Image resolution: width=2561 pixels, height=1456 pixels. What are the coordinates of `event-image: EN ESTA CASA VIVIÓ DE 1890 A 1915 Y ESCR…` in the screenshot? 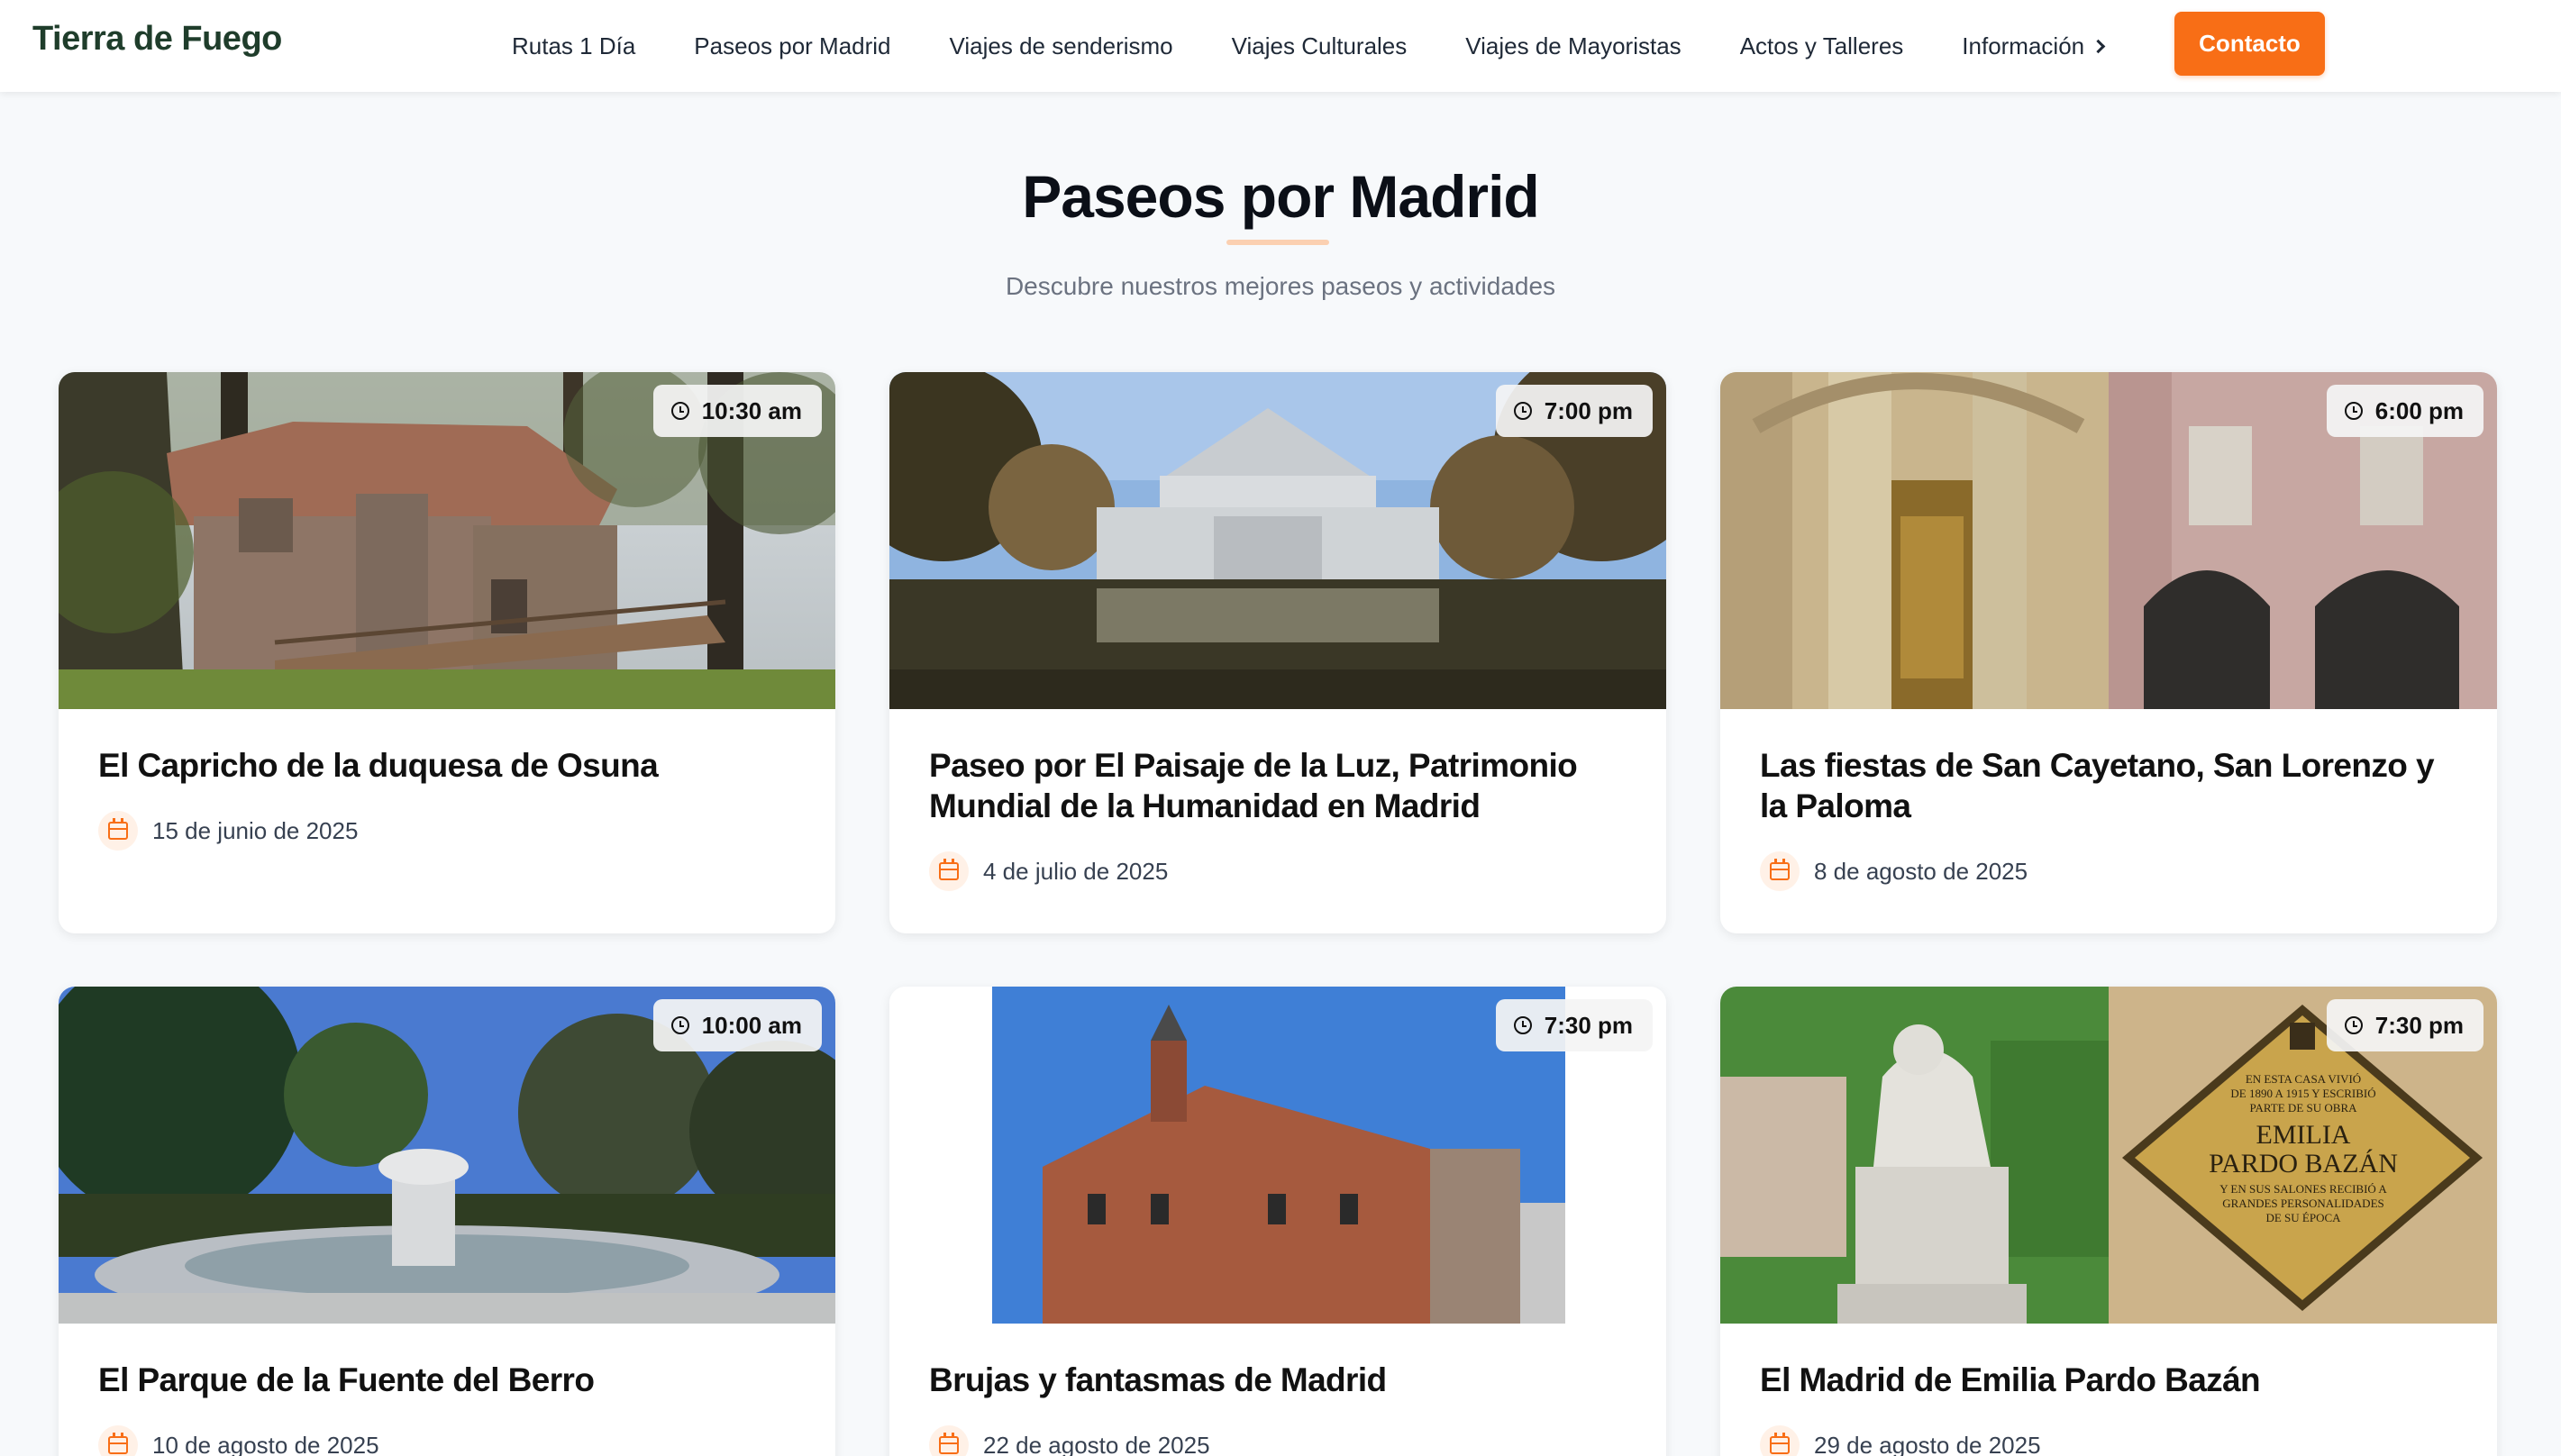 It's located at (2108, 1155).